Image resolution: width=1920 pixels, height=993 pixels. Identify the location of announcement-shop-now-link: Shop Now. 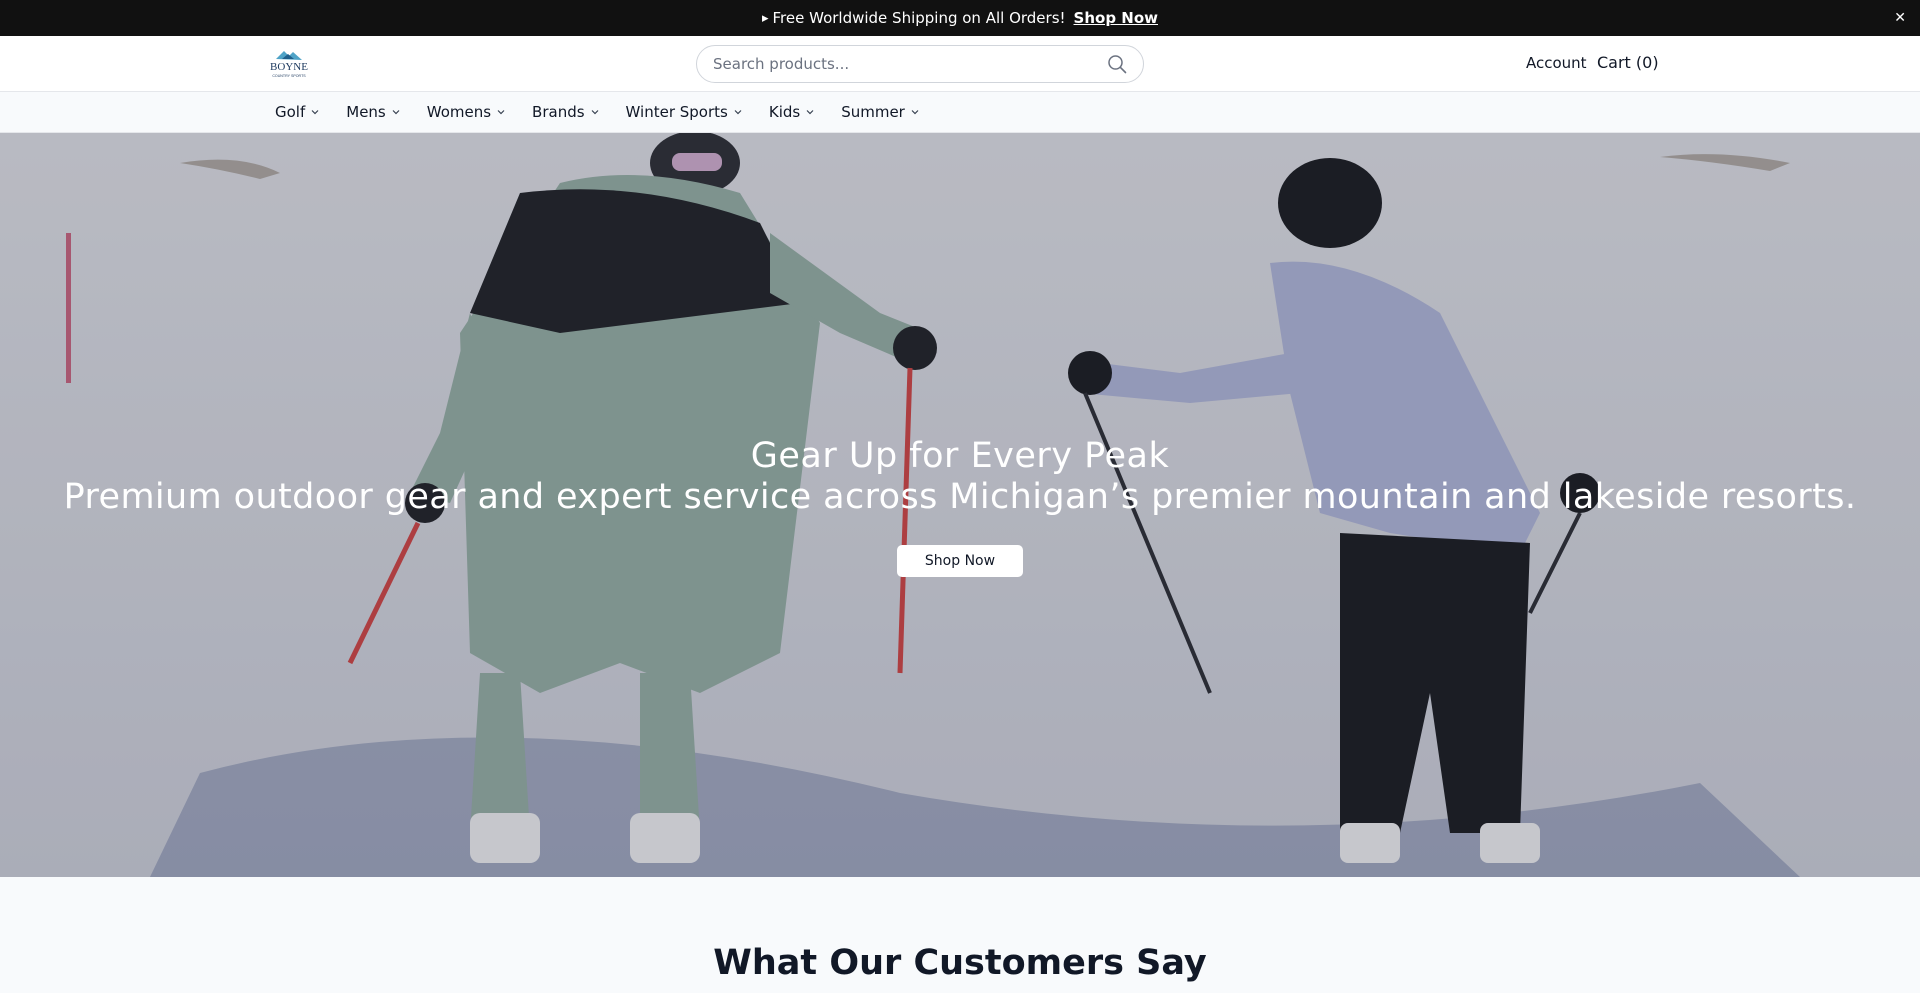
(1116, 18).